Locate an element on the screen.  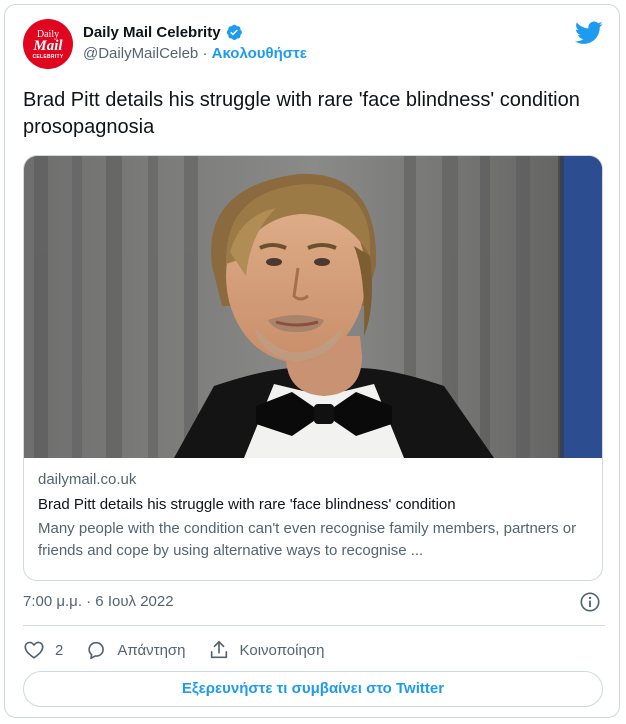
author-name: Daily Mail Celebrity is located at coordinates (152, 32).